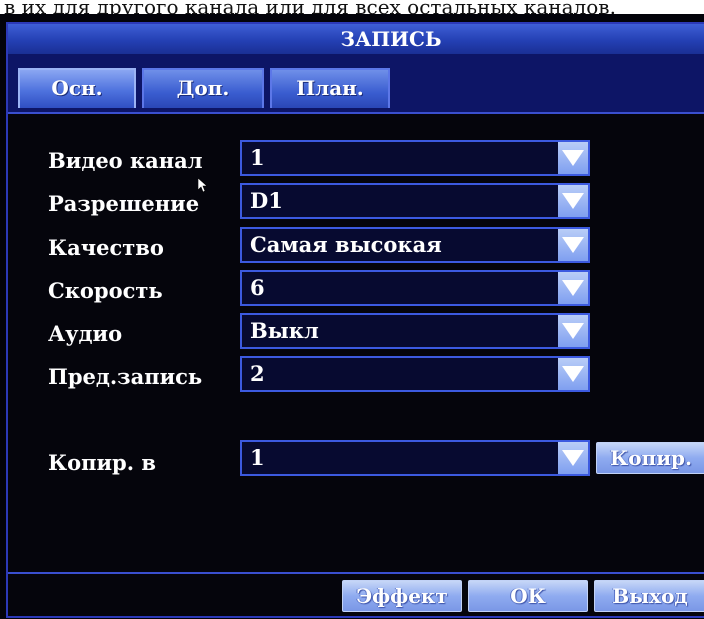 The width and height of the screenshot is (704, 619). I want to click on window-title: ЗАПИСЬ, so click(356, 39).